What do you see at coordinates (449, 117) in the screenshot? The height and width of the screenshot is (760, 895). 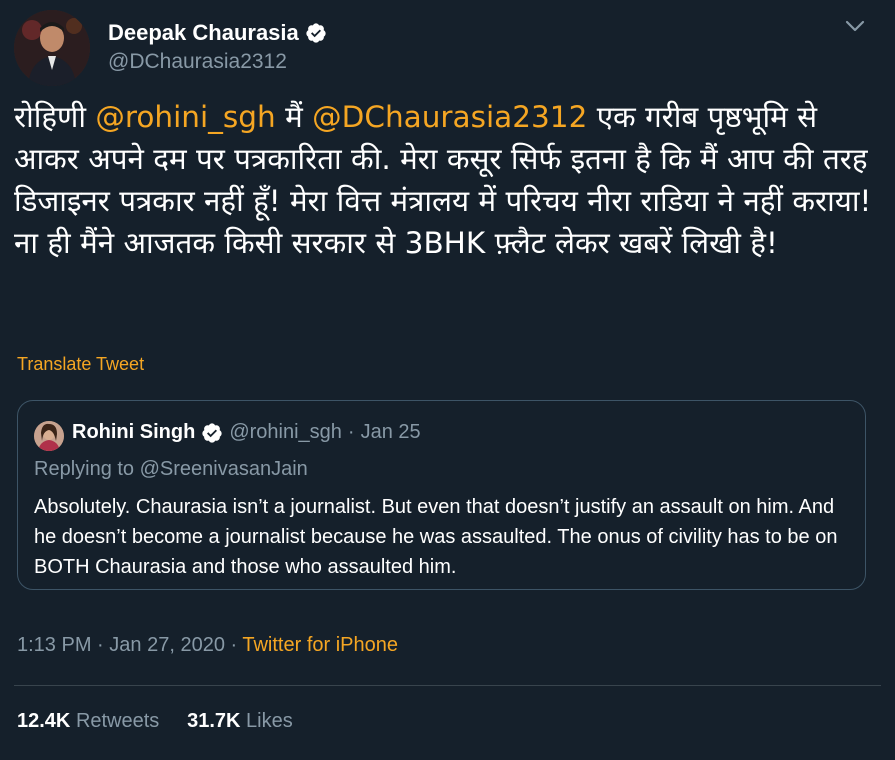 I see `mention-link: @DChaurasia2312` at bounding box center [449, 117].